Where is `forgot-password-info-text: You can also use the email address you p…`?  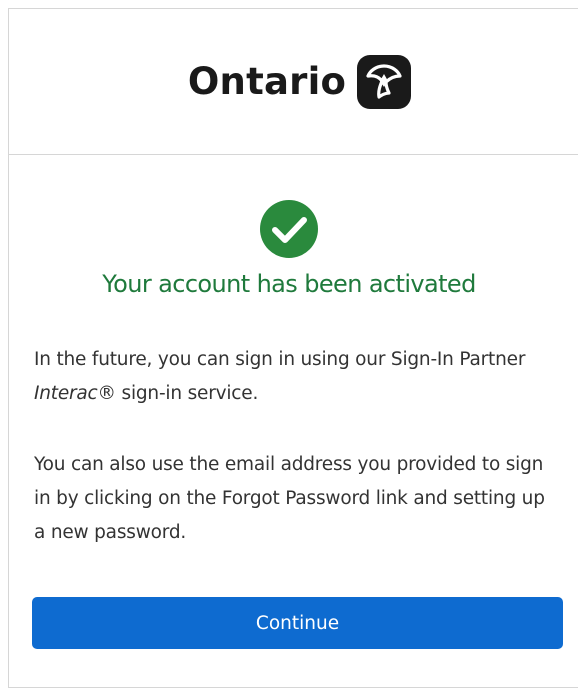
forgot-password-info-text: You can also use the email address you p… is located at coordinates (289, 498).